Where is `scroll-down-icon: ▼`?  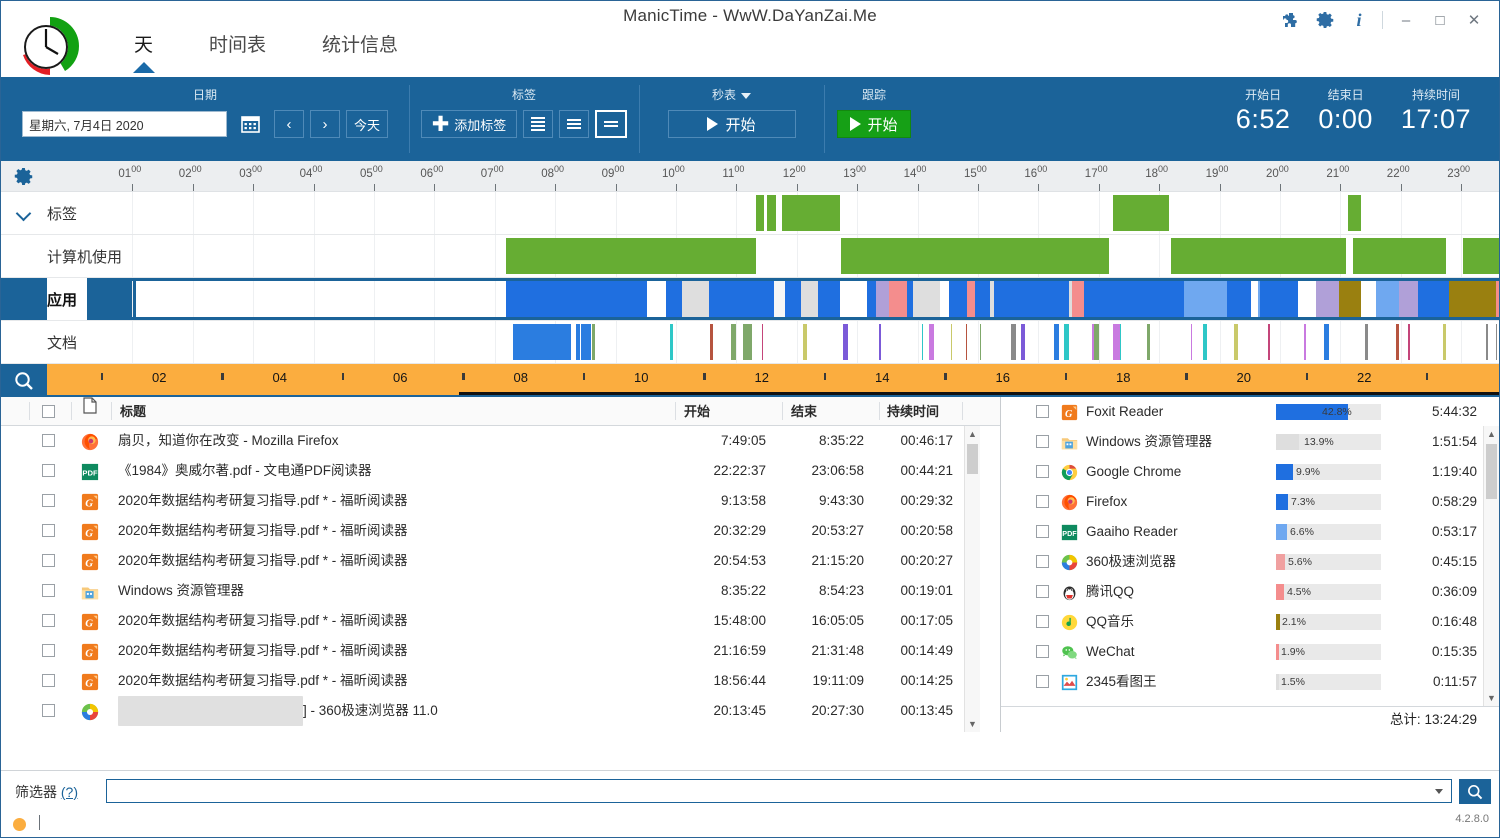 scroll-down-icon: ▼ is located at coordinates (1491, 698).